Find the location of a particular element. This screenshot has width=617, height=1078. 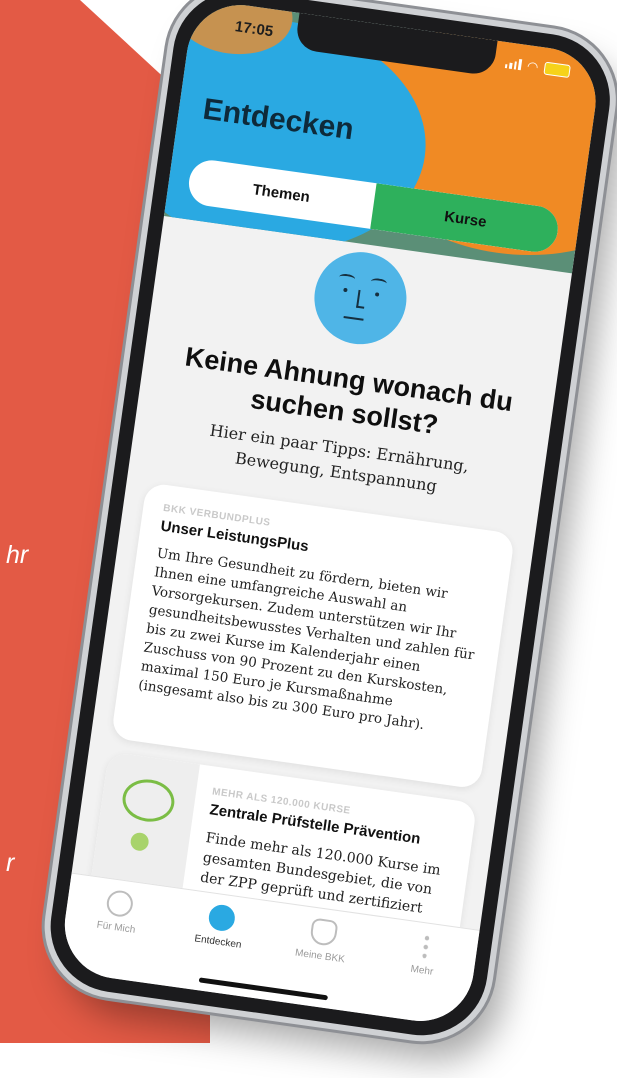

signal-icon is located at coordinates (513, 64).